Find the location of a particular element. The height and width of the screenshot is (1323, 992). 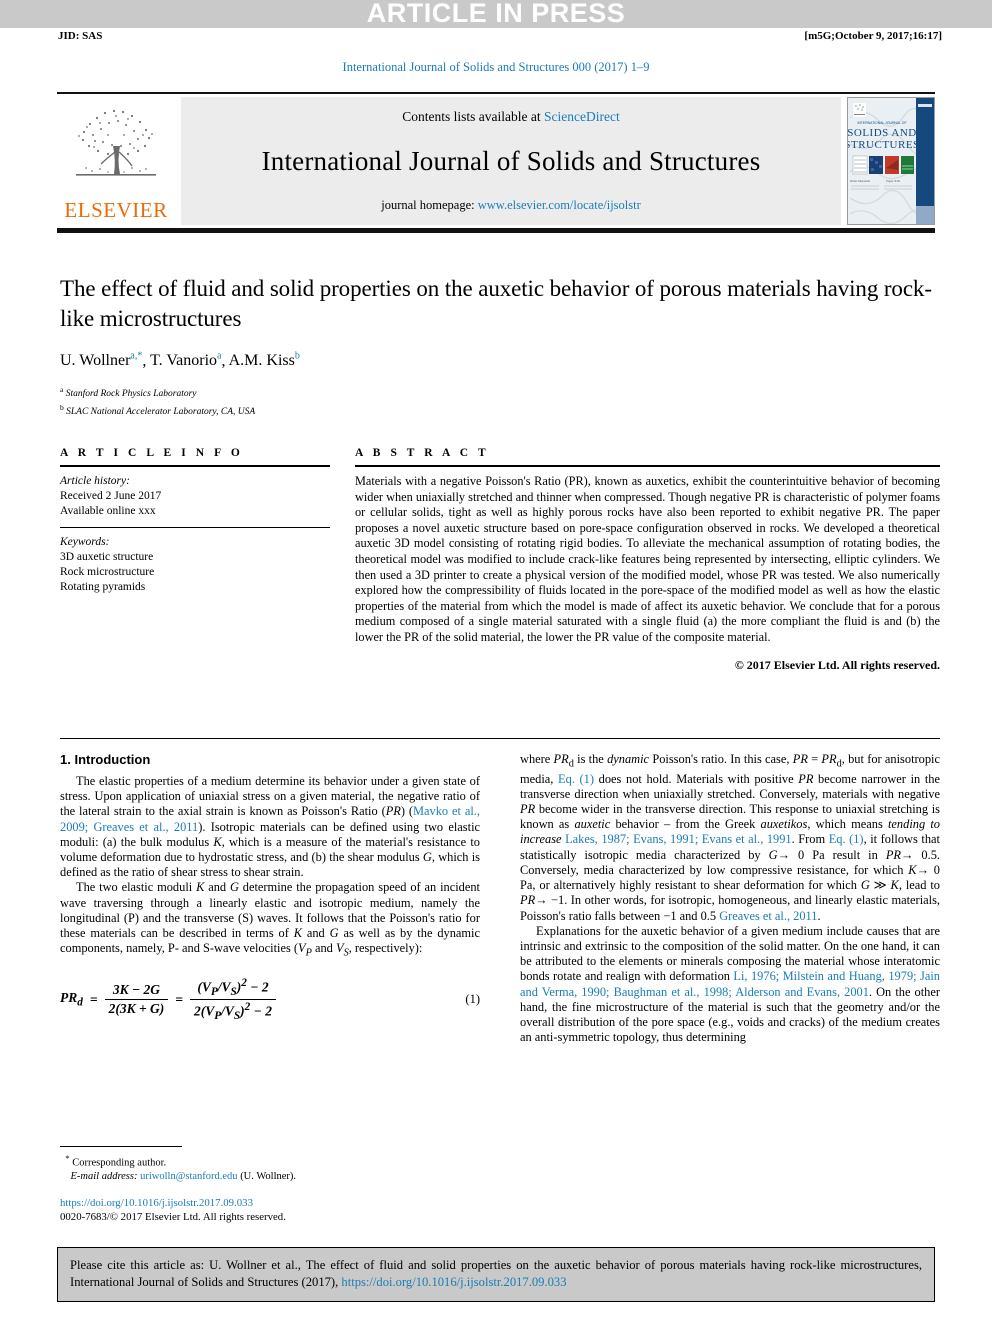

email-owner: (U. Wollner). is located at coordinates (268, 1176).